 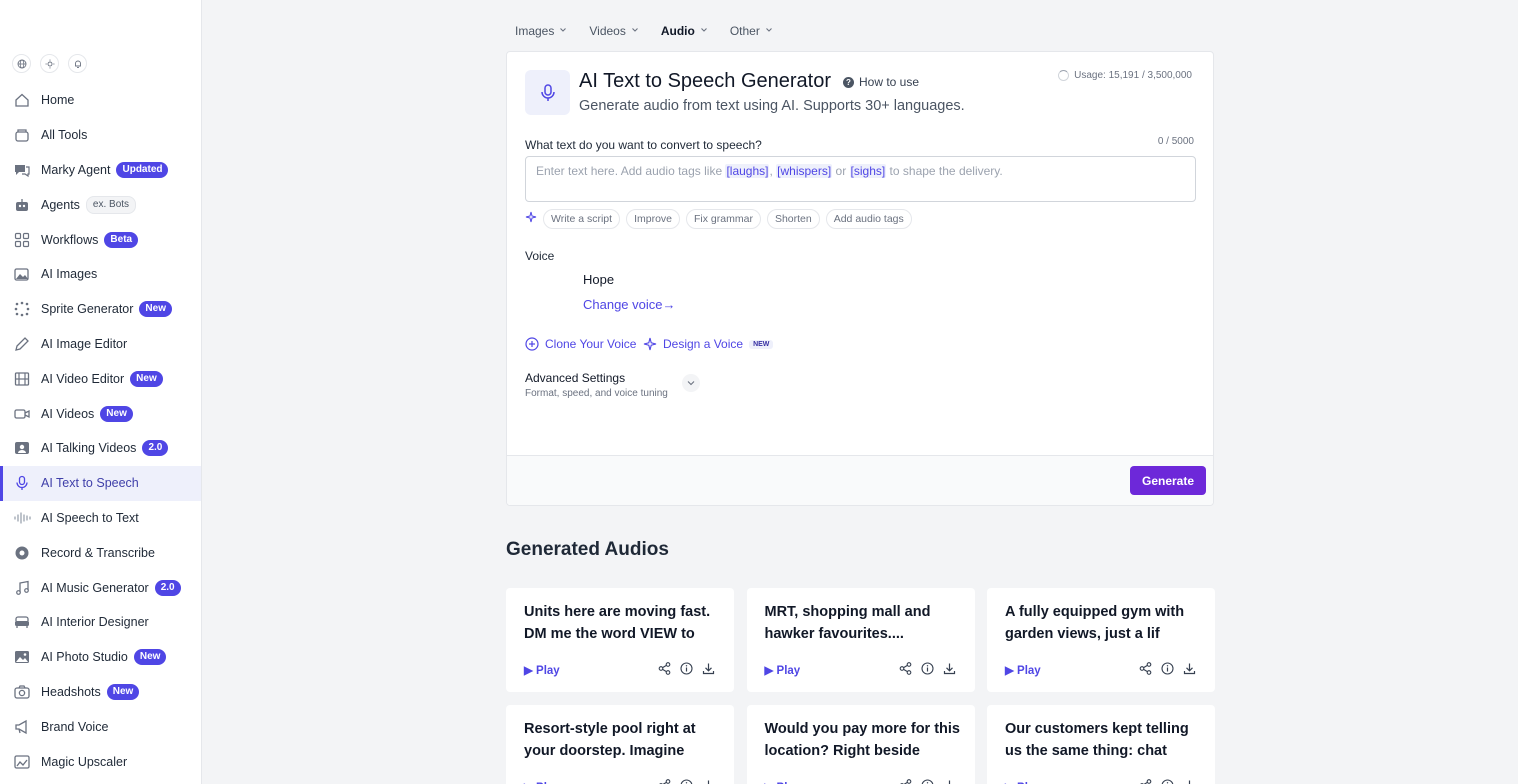 What do you see at coordinates (89, 448) in the screenshot?
I see `sidebar-item-label: AI Talking Videos` at bounding box center [89, 448].